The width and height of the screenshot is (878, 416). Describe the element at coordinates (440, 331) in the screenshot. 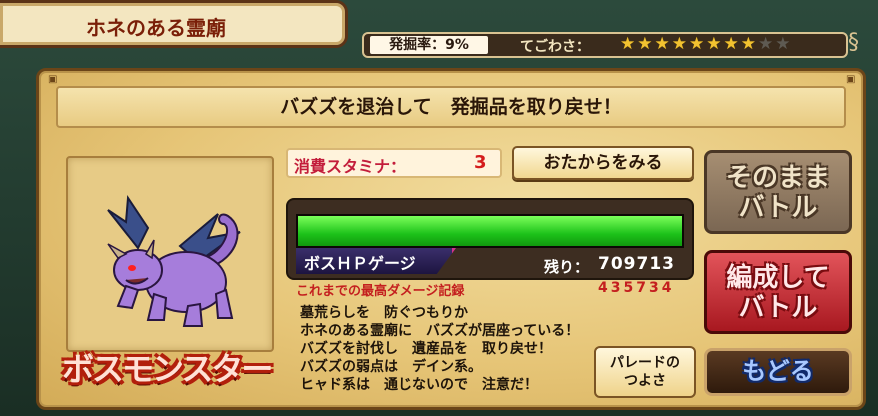

I see `description-line: ホネのある霊廟に バズズが居座っている！` at that location.